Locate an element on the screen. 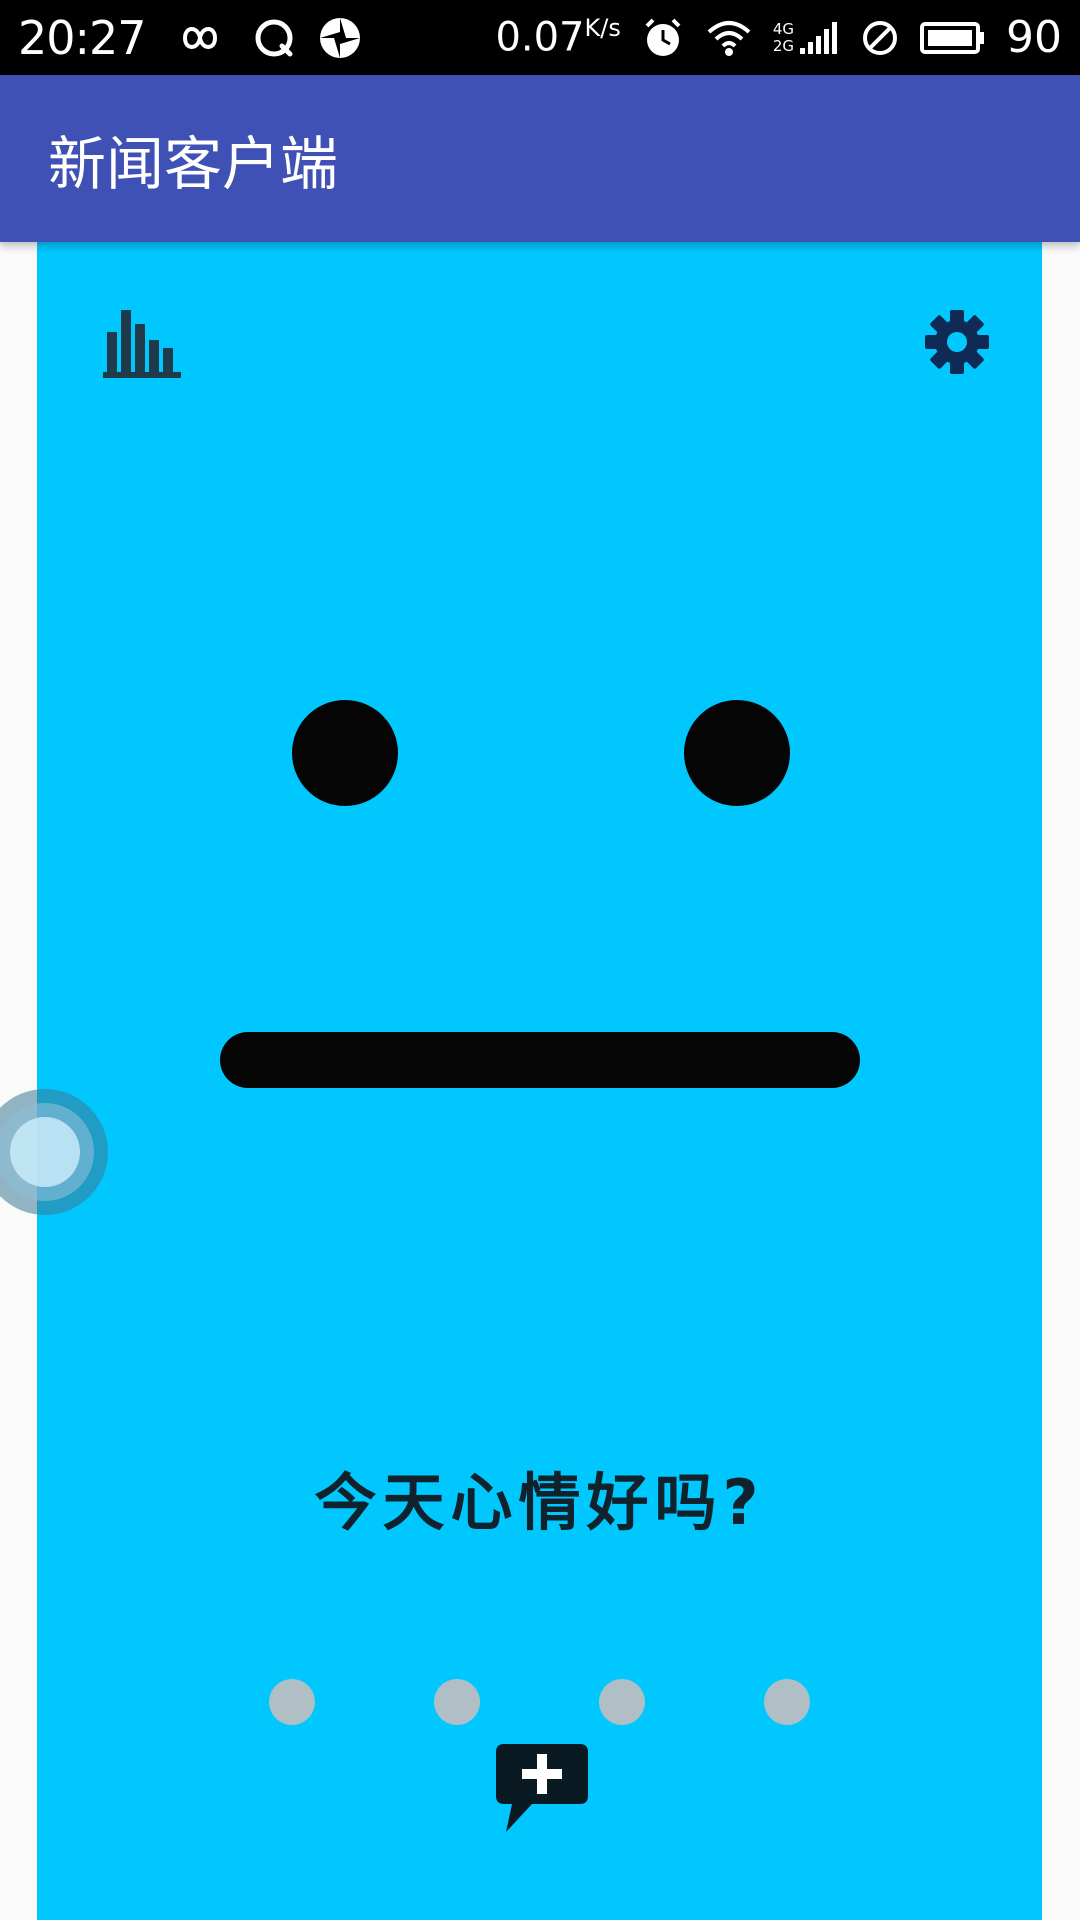 Image resolution: width=1080 pixels, height=1920 pixels. signal-icon: 4G 2G is located at coordinates (806, 38).